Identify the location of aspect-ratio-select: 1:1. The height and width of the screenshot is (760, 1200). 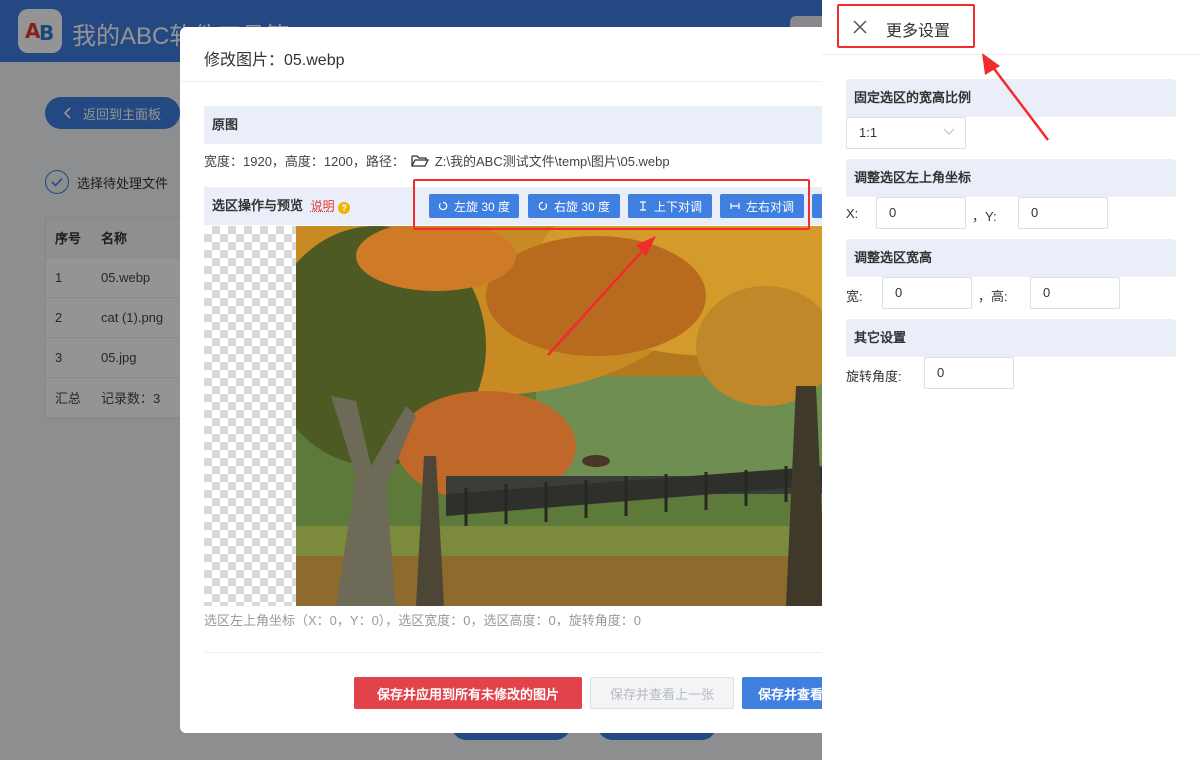
(906, 133).